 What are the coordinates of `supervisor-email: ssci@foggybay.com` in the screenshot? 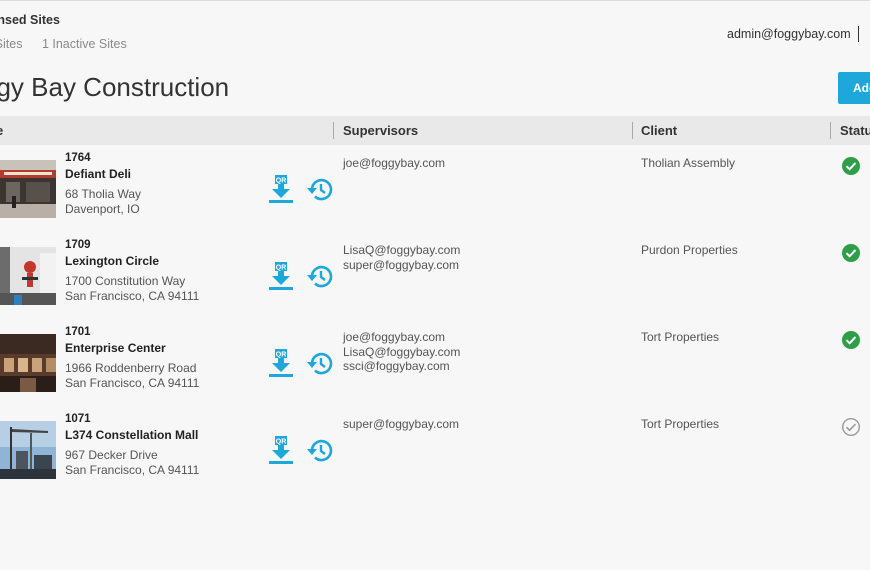 It's located at (401, 366).